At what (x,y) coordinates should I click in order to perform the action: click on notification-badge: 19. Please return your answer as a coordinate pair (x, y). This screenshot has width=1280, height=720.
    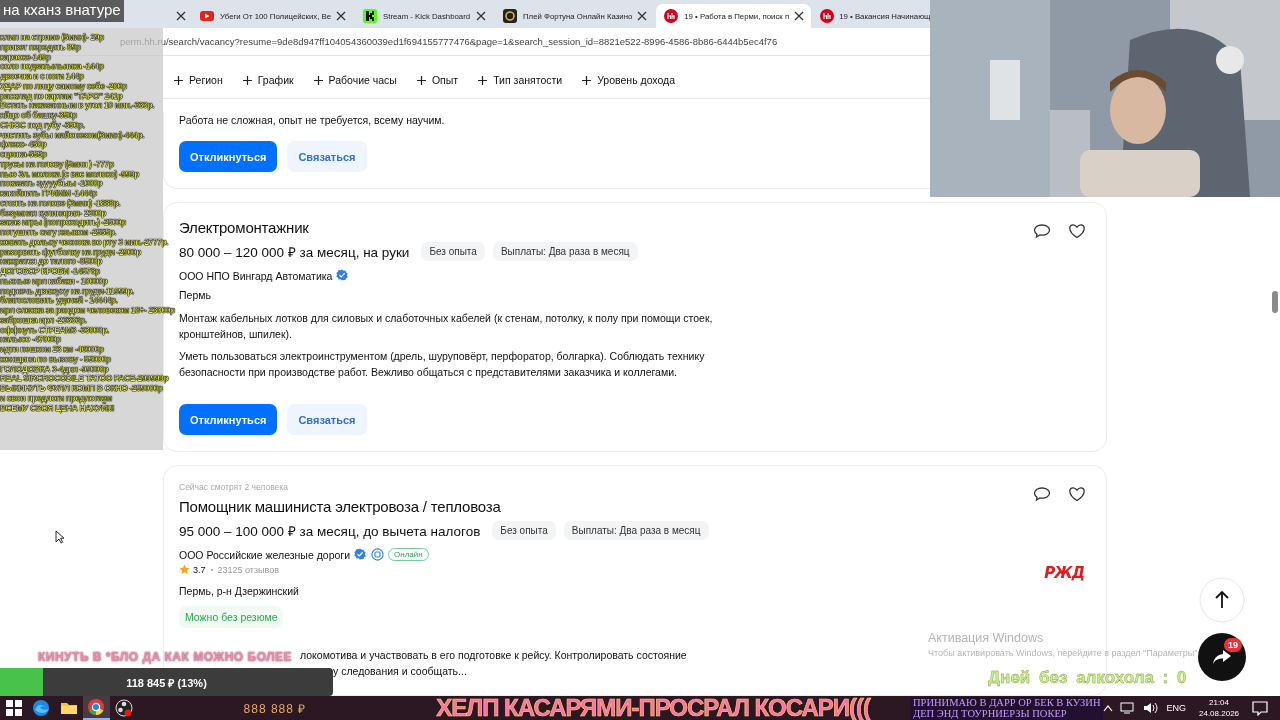
    Looking at the image, I should click on (1233, 645).